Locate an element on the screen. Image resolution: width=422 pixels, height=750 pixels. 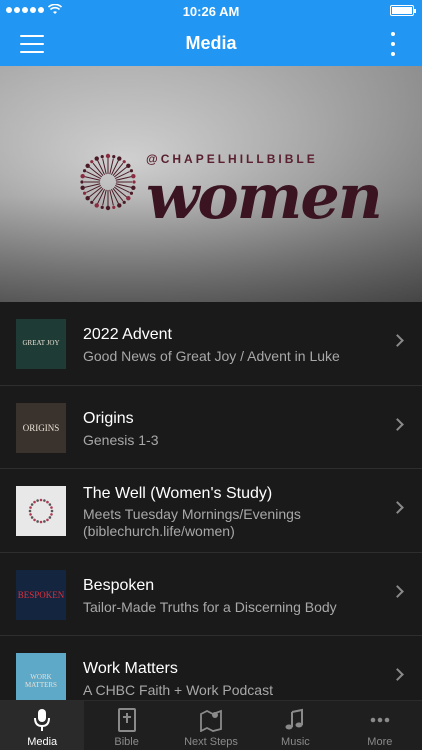
page-title: Media is located at coordinates (211, 43).